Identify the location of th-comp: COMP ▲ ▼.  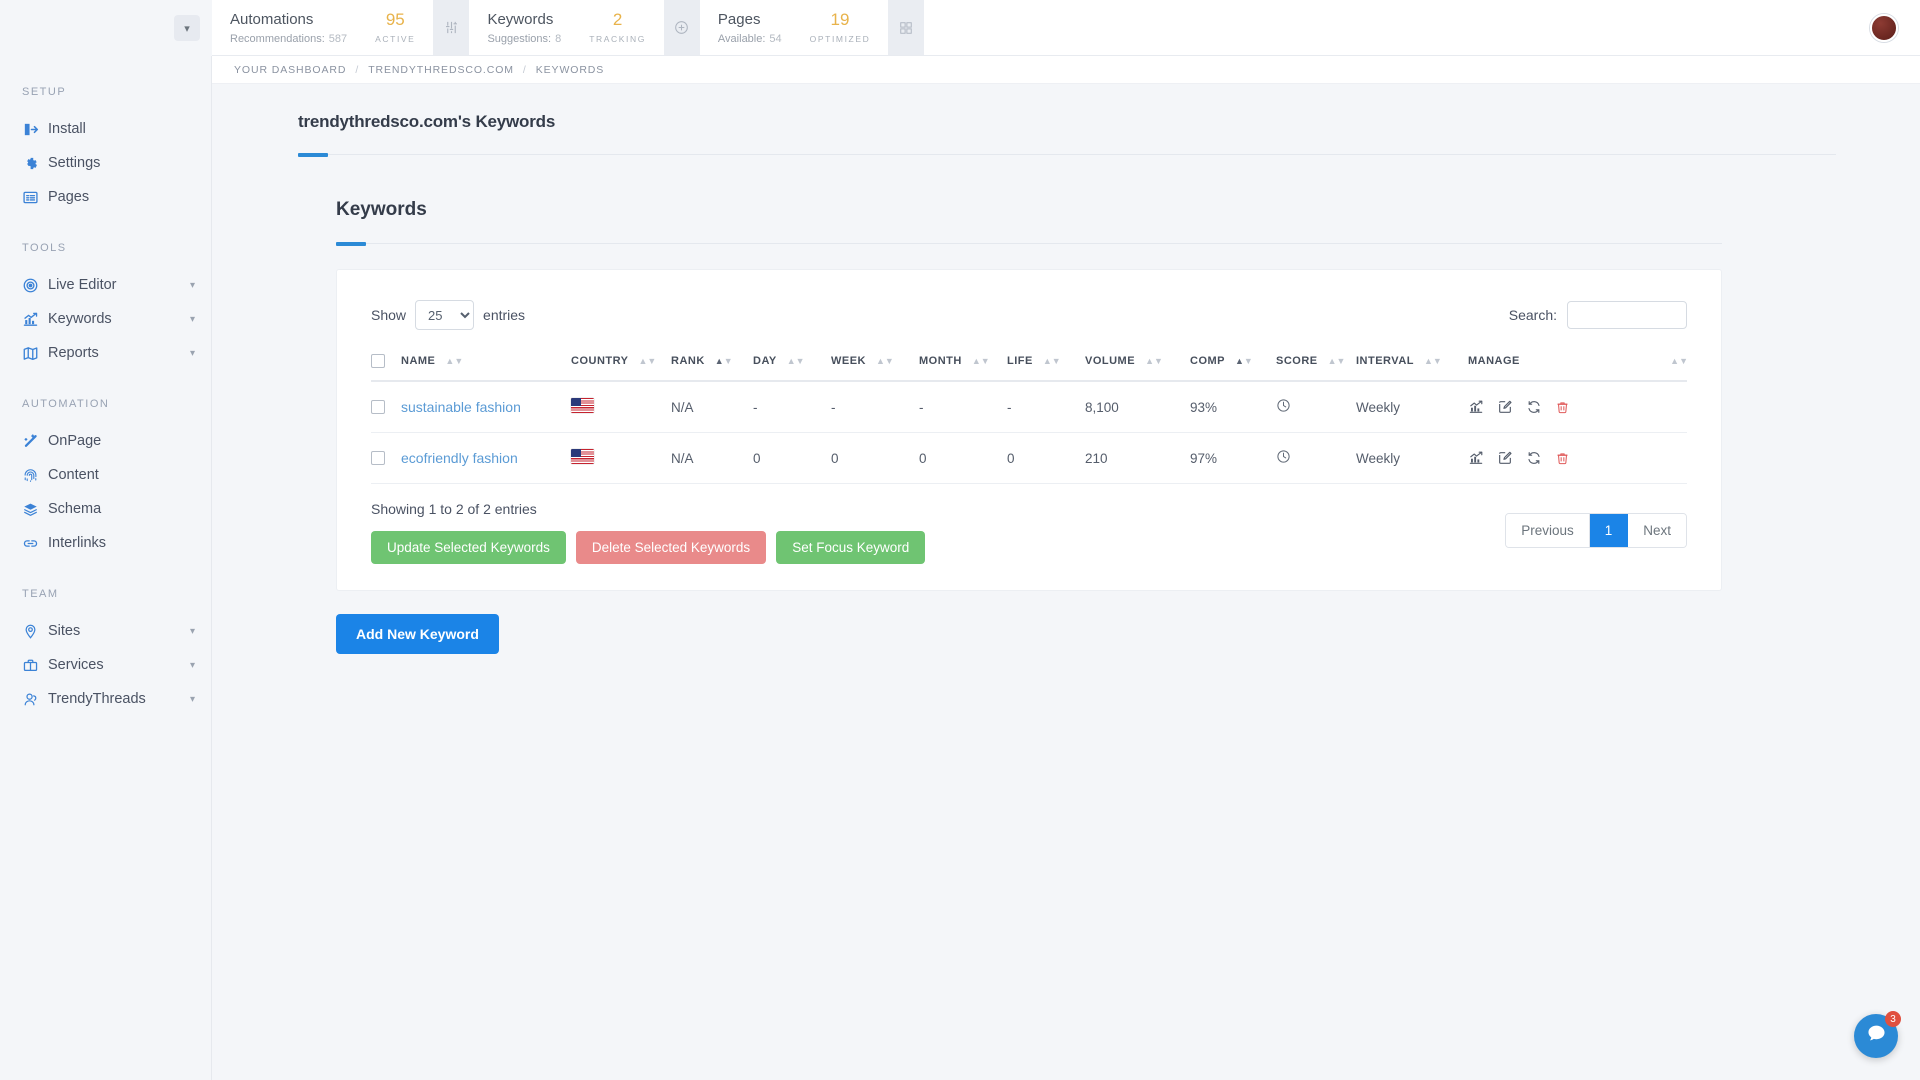
(1233, 365).